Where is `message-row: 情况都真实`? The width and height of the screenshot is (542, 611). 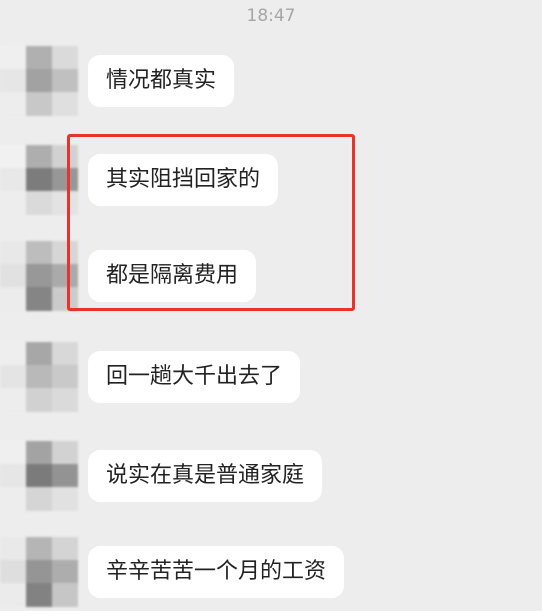 message-row: 情况都真实 is located at coordinates (271, 81).